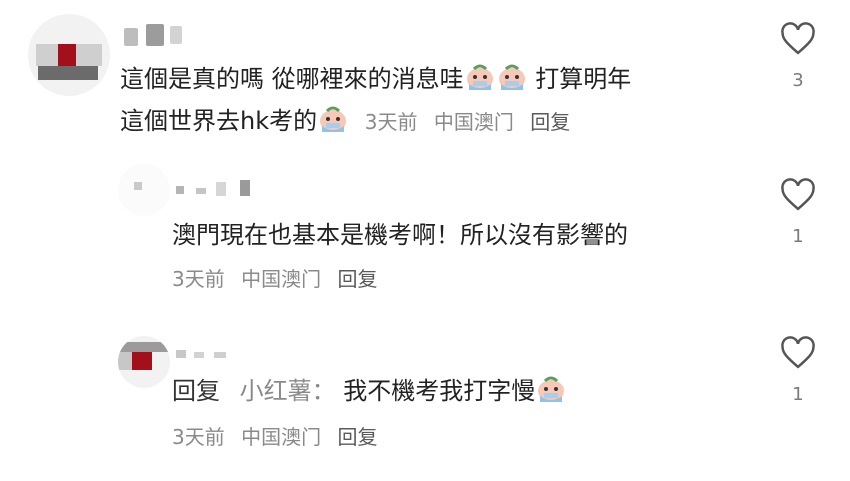 This screenshot has width=850, height=481. Describe the element at coordinates (583, 79) in the screenshot. I see `comment-line1-end: 打算明年` at that location.